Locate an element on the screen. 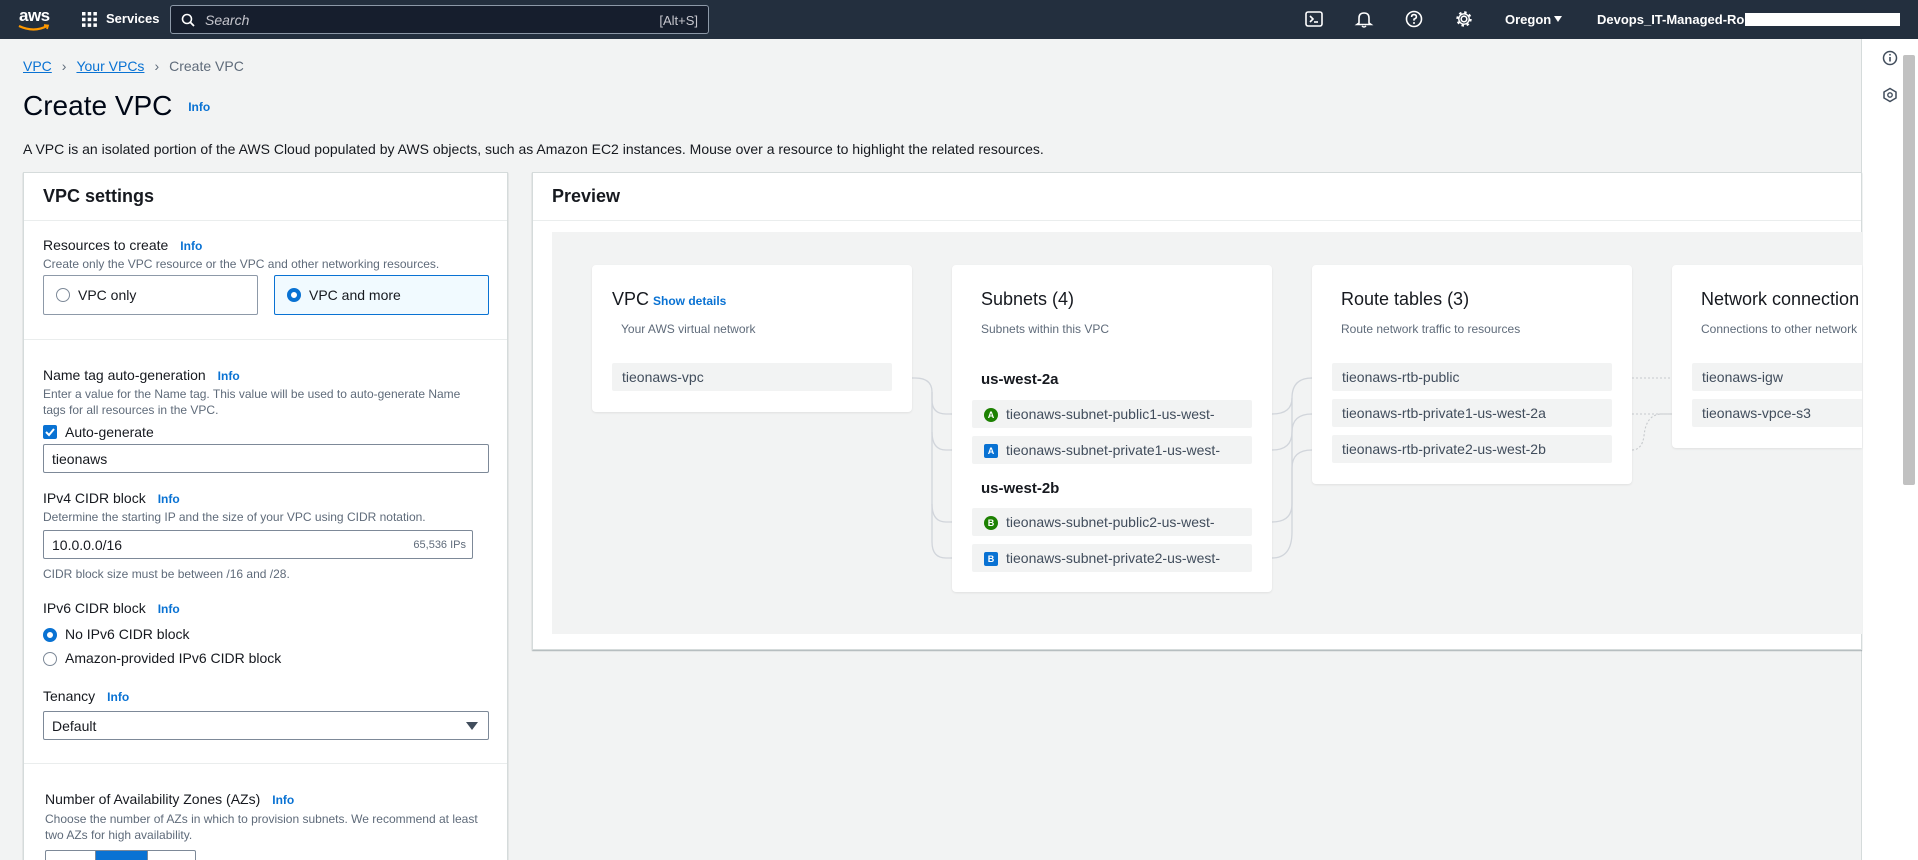  azs-info-link: Info is located at coordinates (283, 800).